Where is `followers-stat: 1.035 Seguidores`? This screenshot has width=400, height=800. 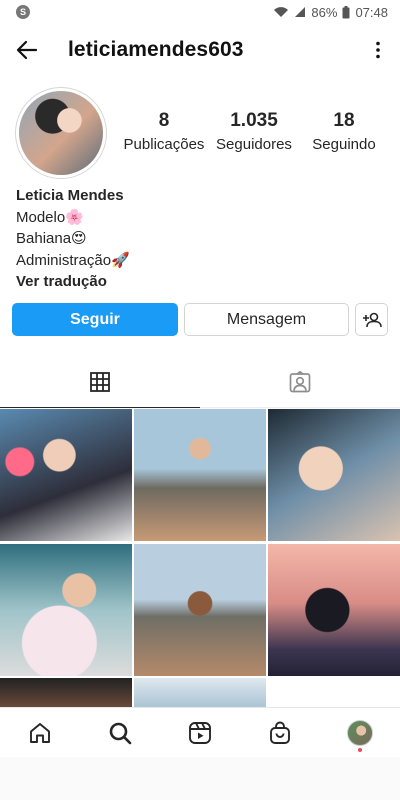 followers-stat: 1.035 Seguidores is located at coordinates (254, 131).